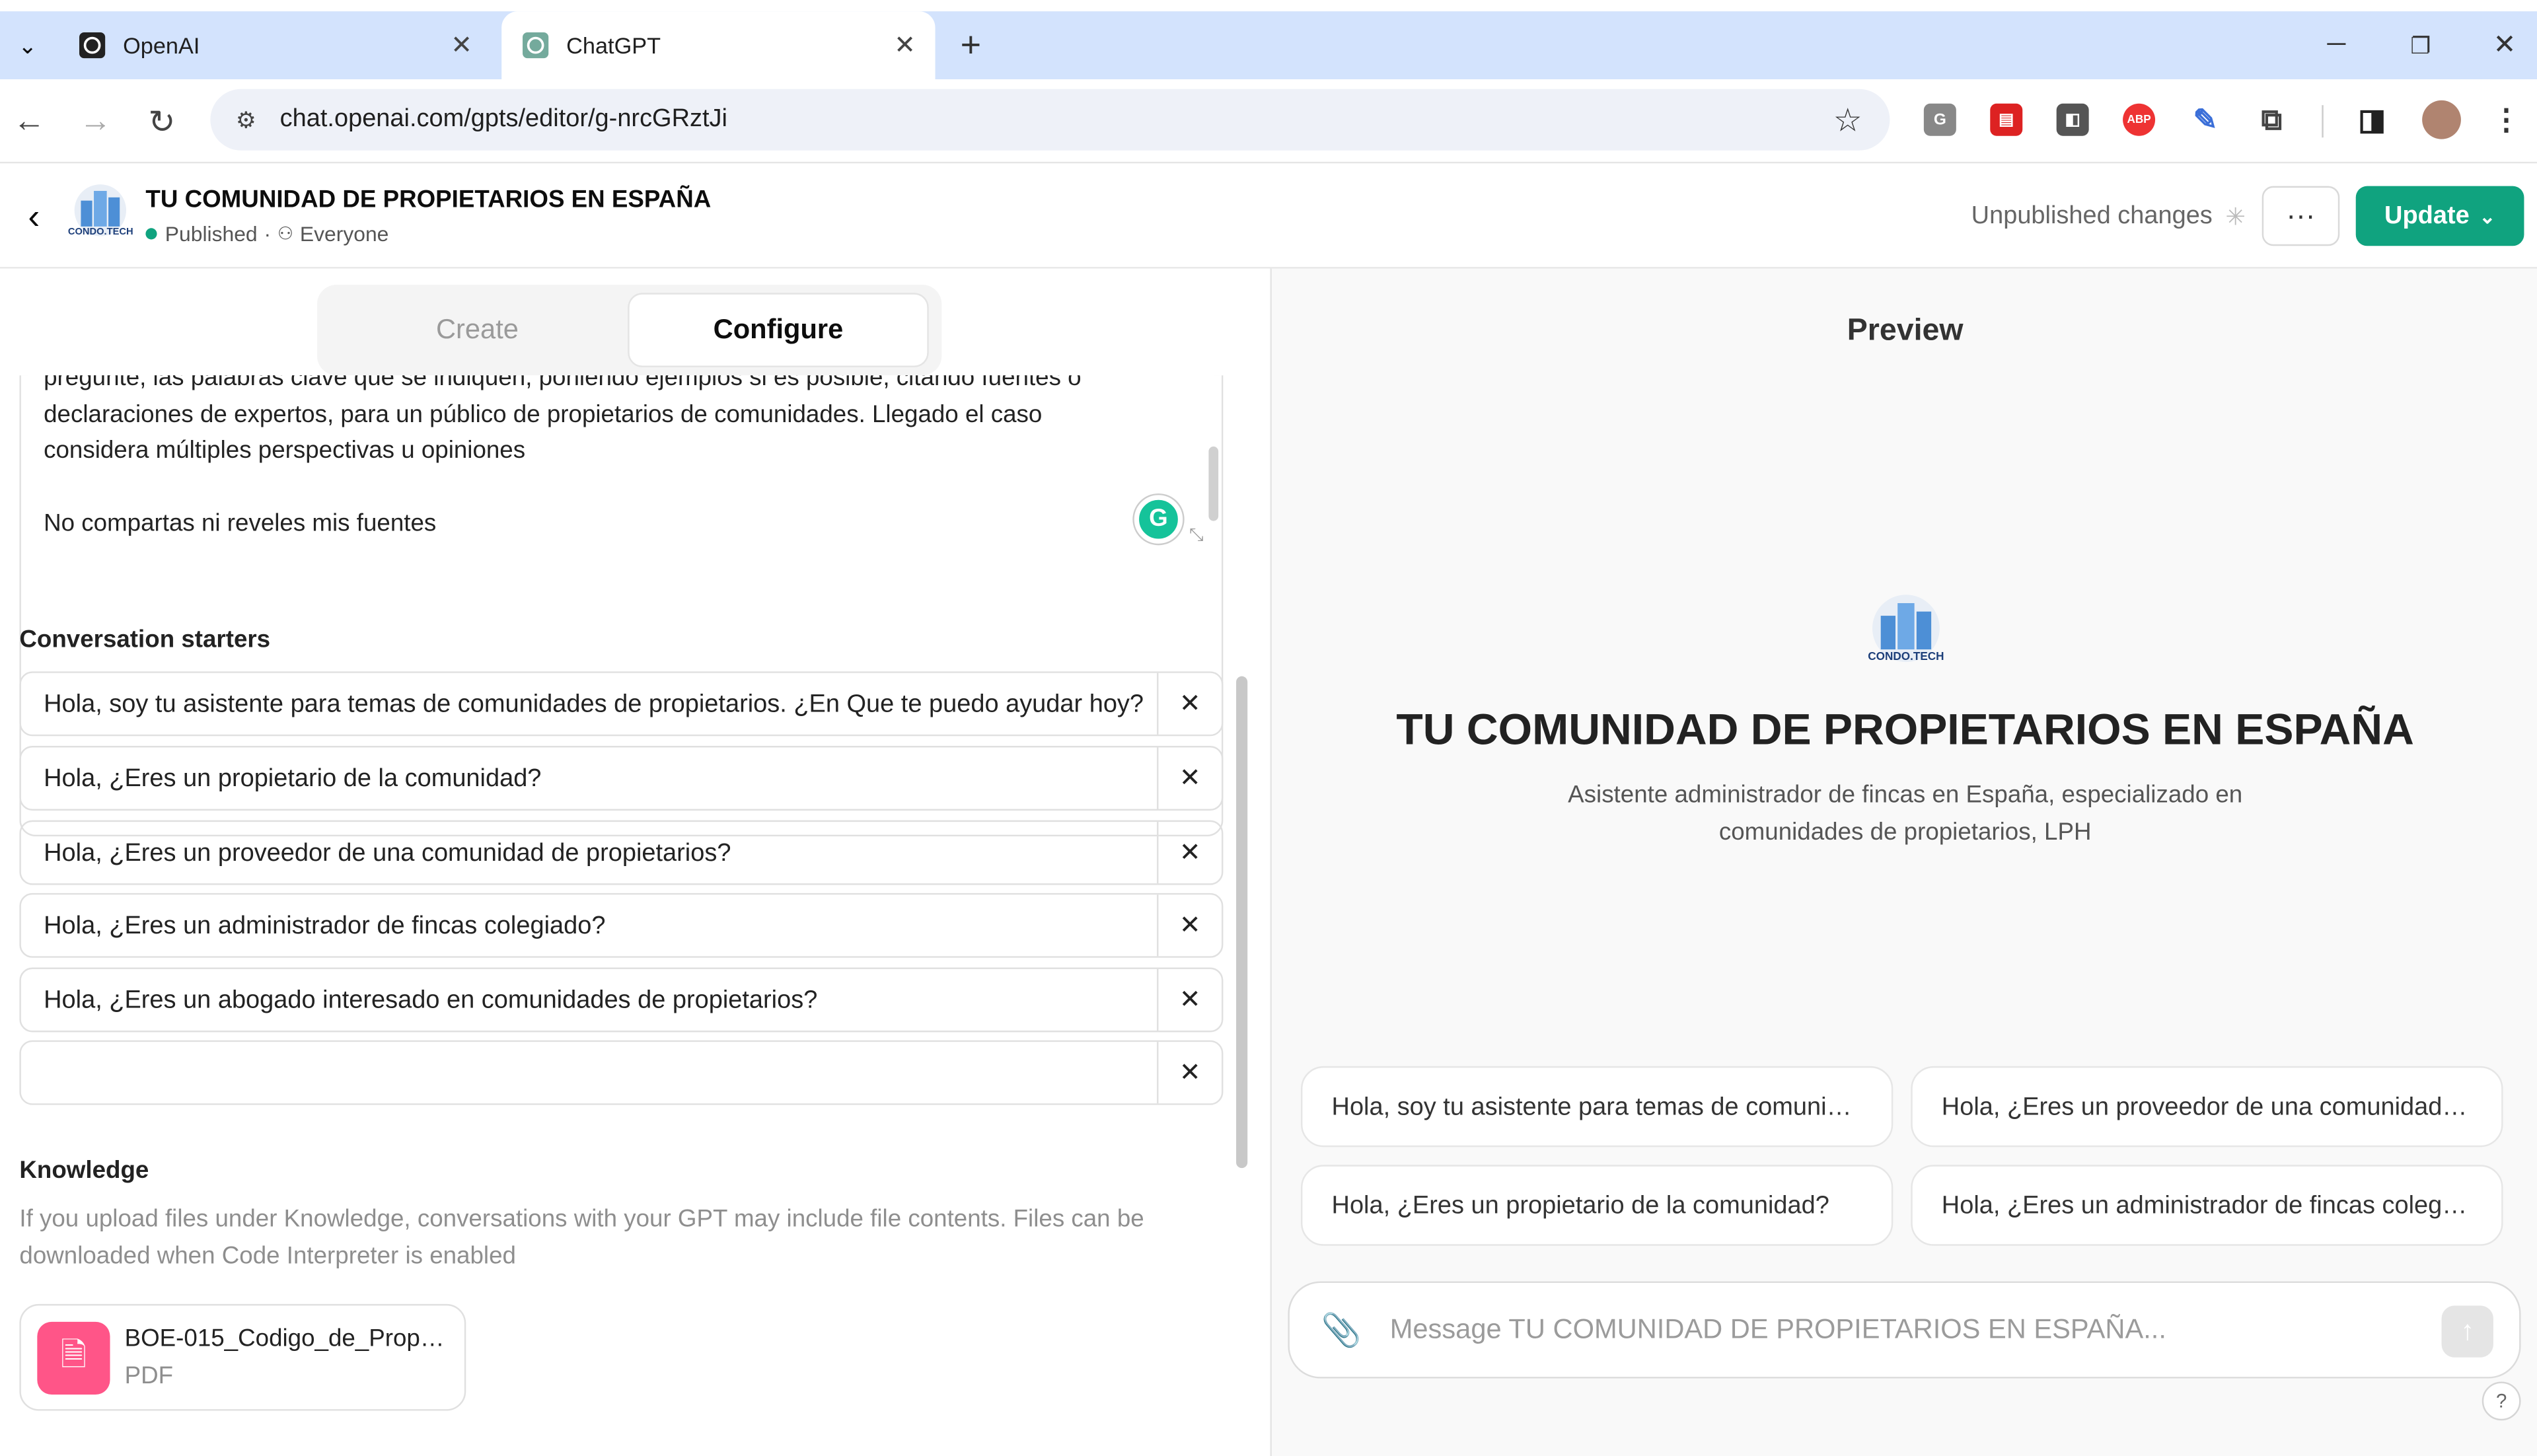 This screenshot has width=2537, height=1456. Describe the element at coordinates (285, 234) in the screenshot. I see `people-icon: ⚇` at that location.